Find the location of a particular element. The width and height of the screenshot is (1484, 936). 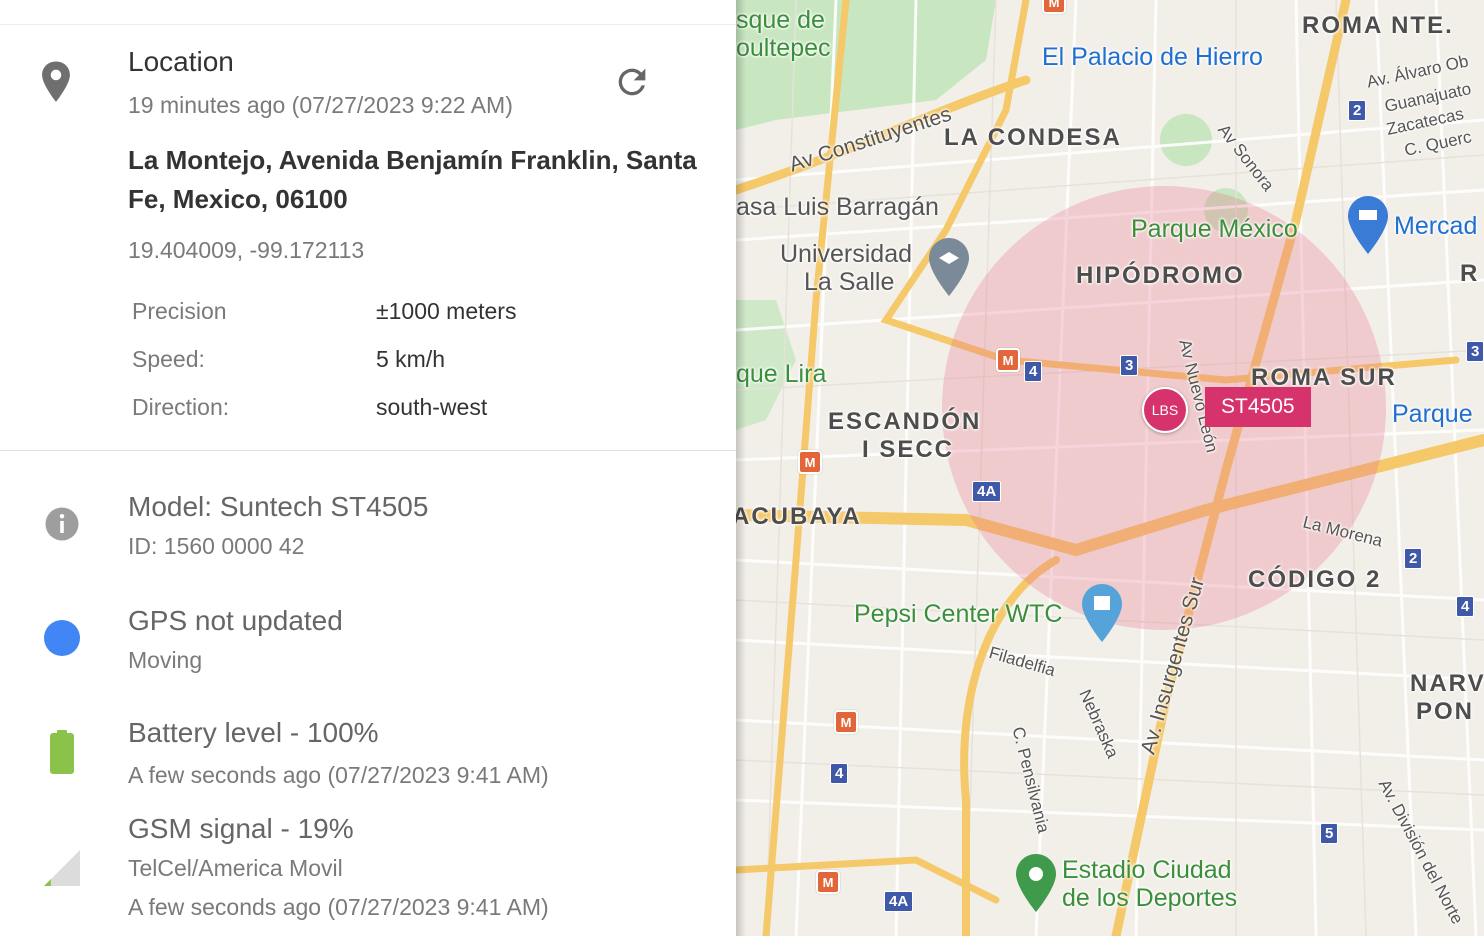

direction-label: Direction: is located at coordinates (181, 407).